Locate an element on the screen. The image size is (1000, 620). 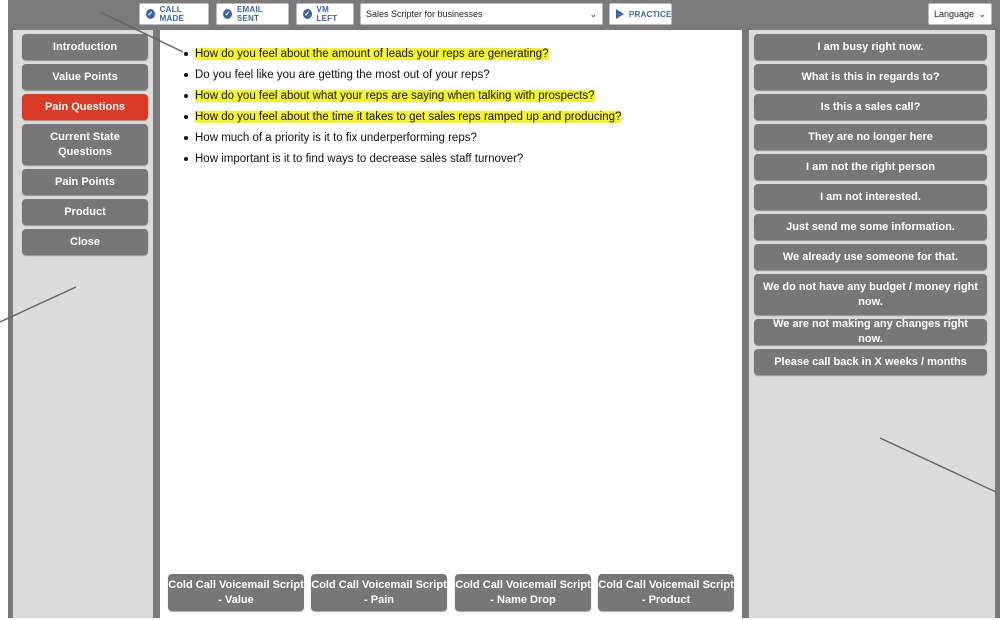
vm-left-button: ✓ VM LEFT is located at coordinates (325, 14).